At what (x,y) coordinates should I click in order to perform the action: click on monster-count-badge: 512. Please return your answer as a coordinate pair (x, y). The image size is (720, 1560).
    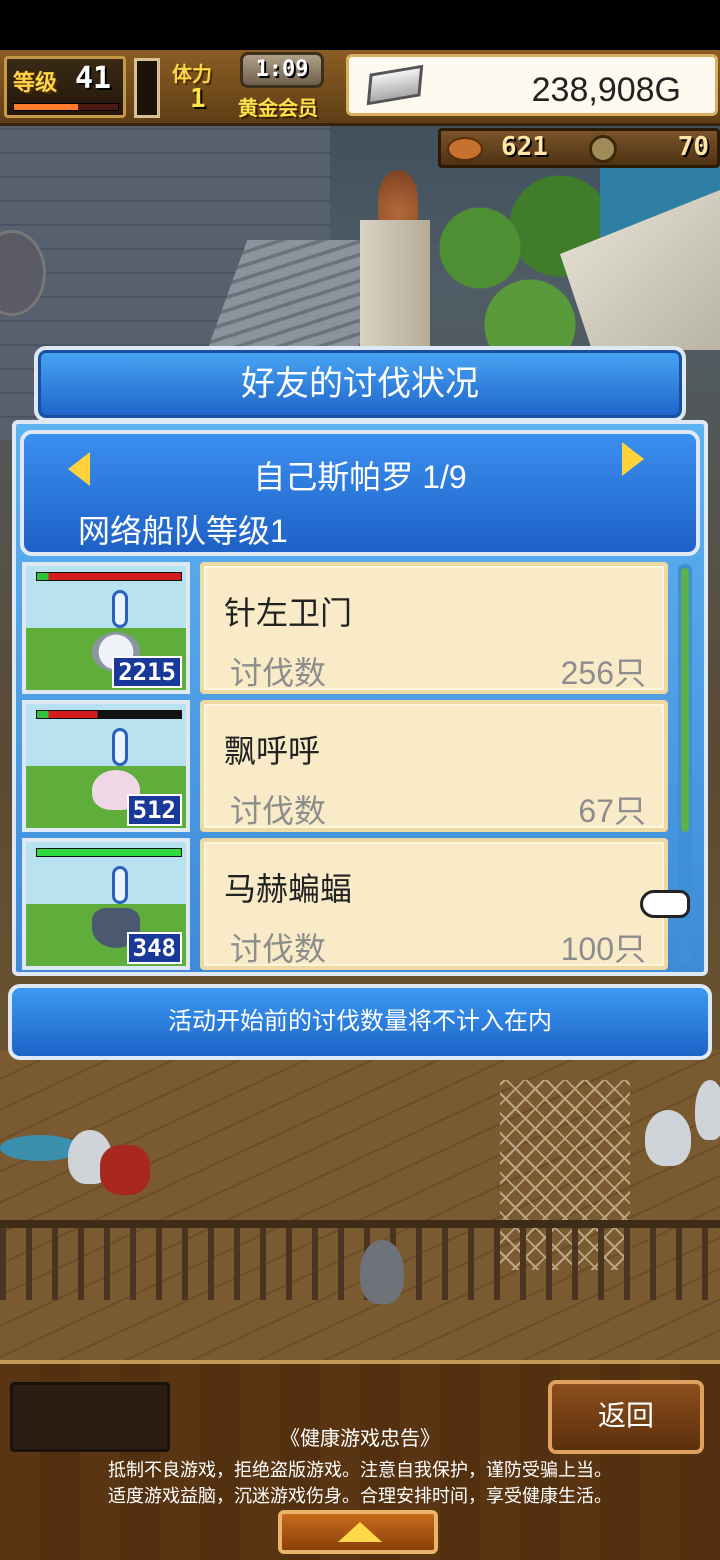
    Looking at the image, I should click on (154, 810).